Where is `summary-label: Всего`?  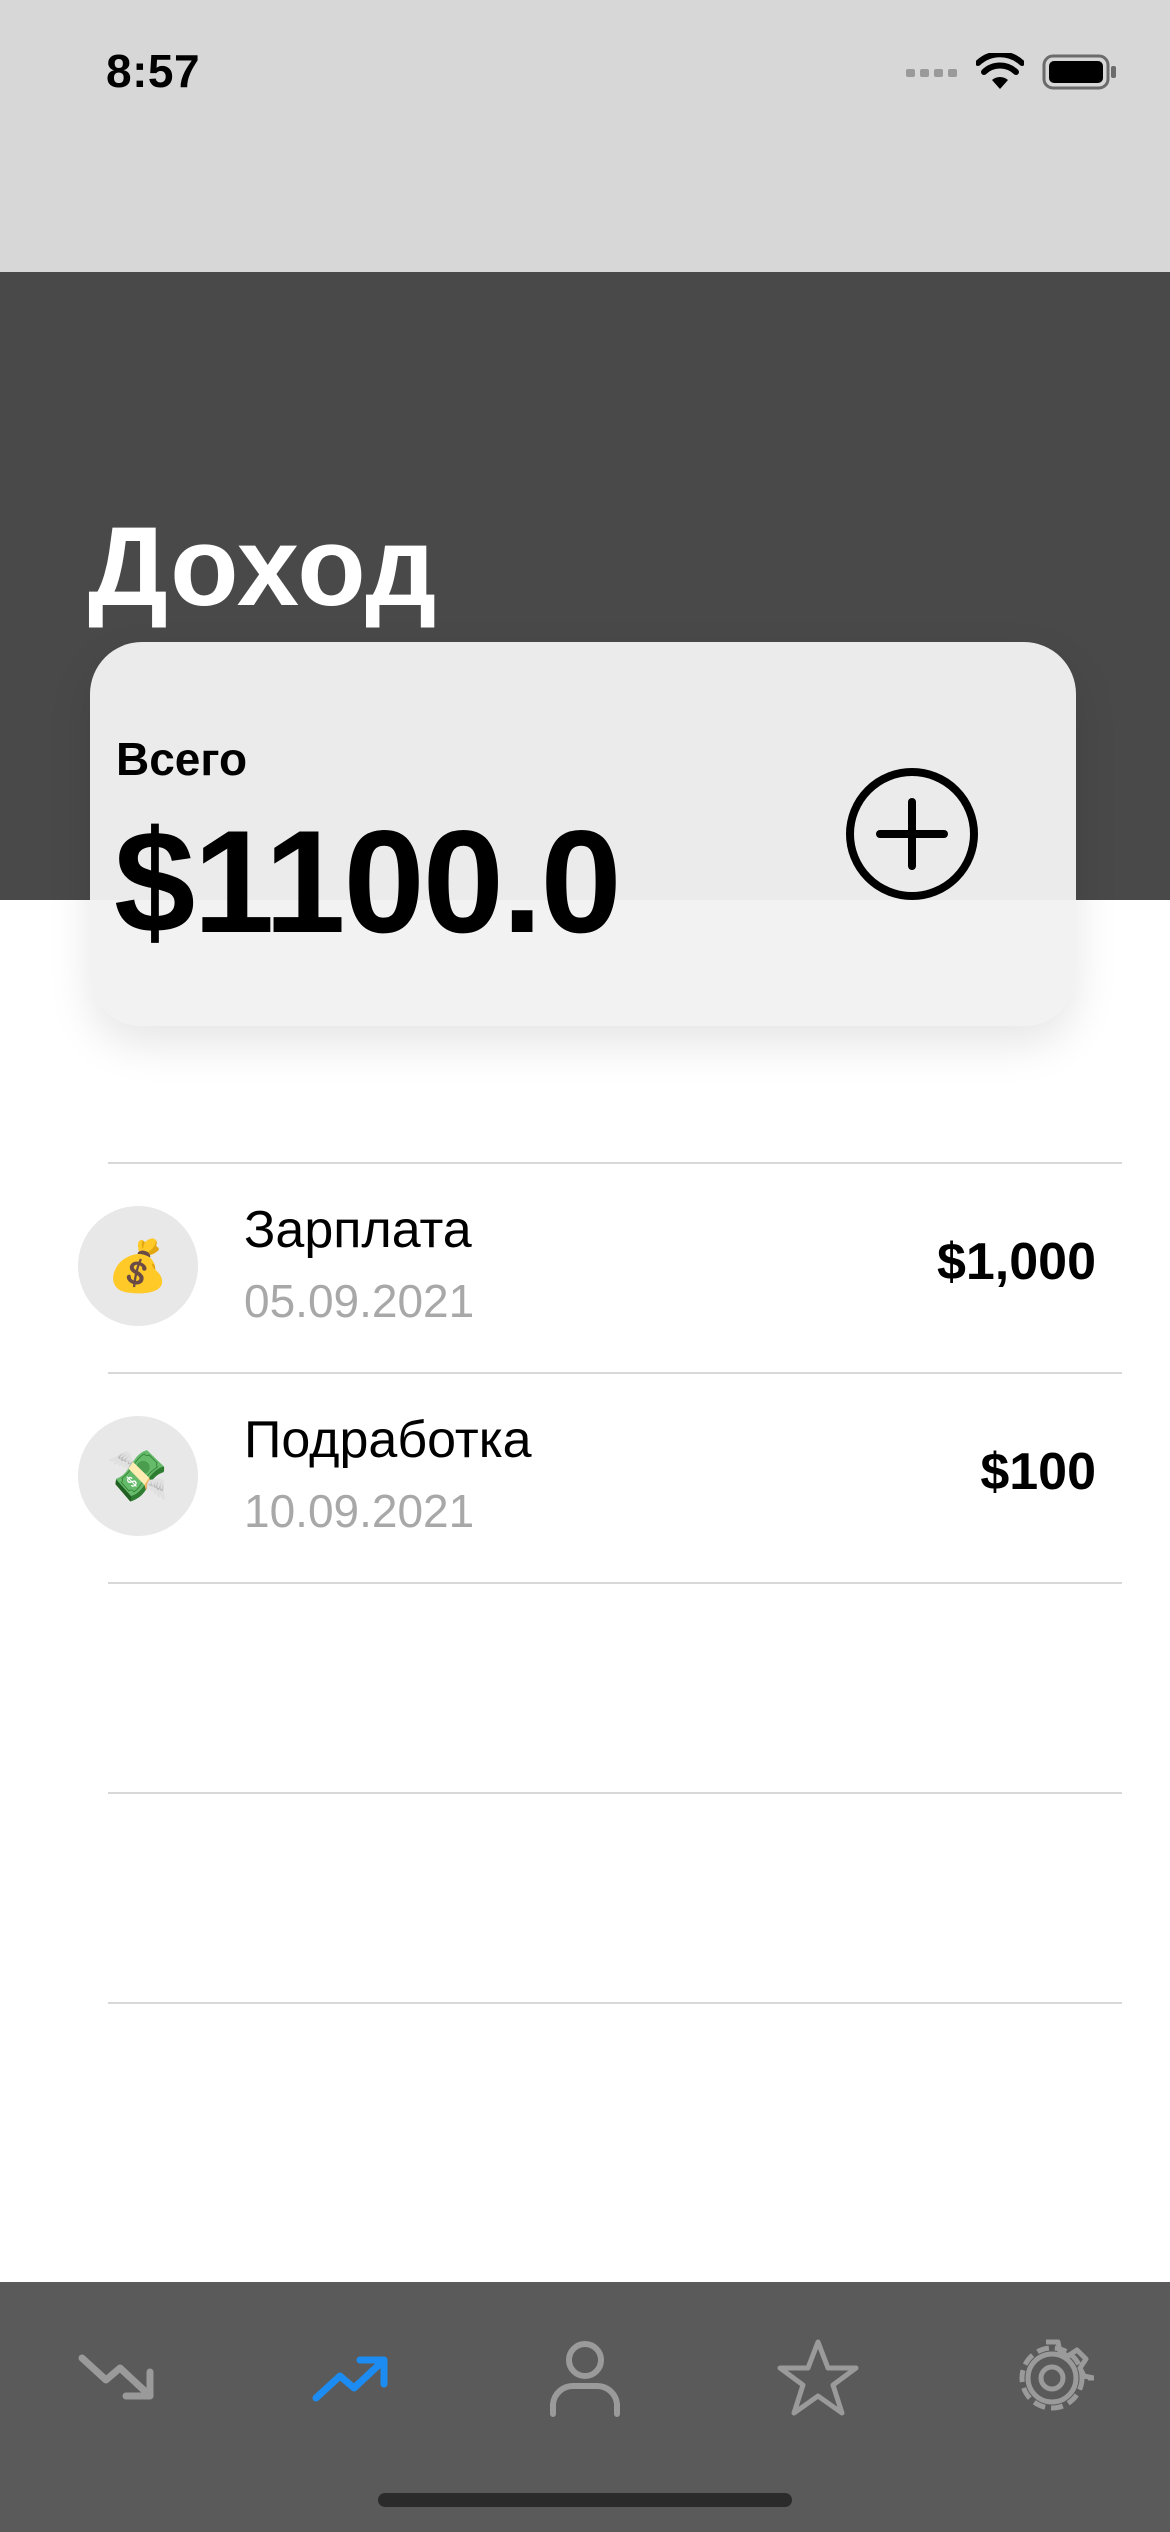
summary-label: Всего is located at coordinates (182, 759).